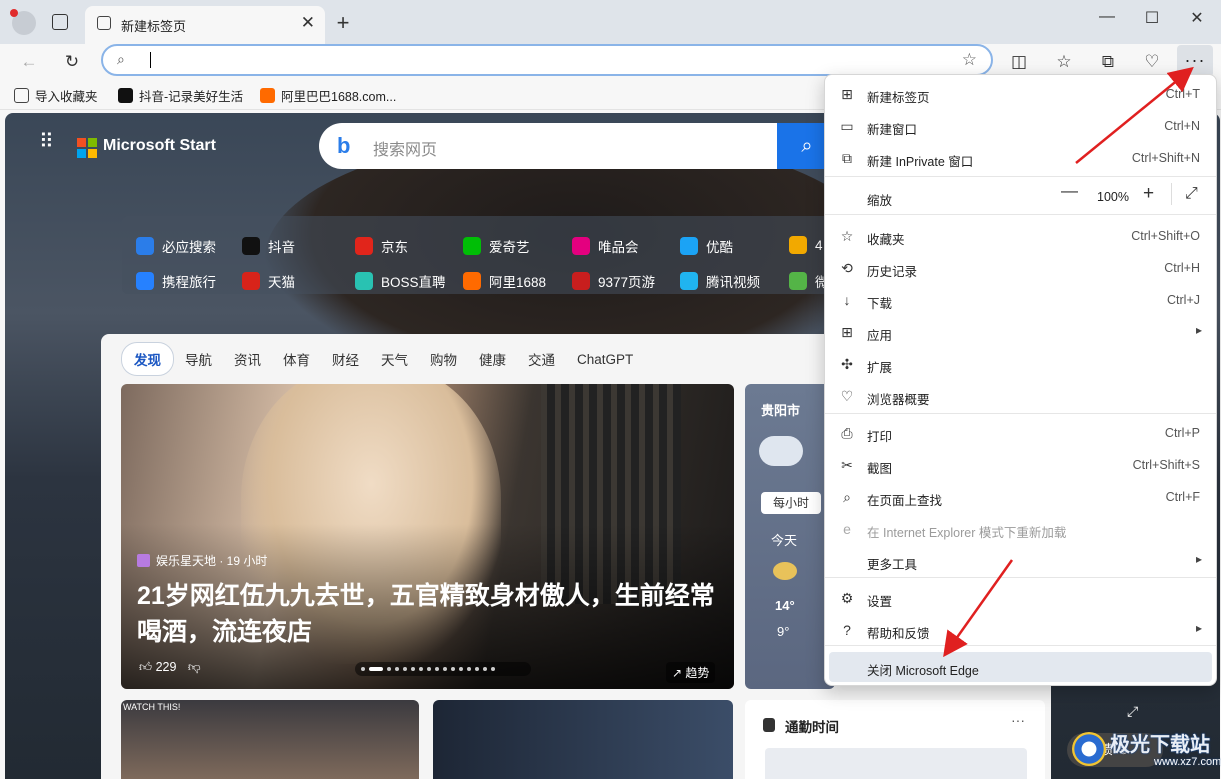 The width and height of the screenshot is (1221, 779). Describe the element at coordinates (691, 672) in the screenshot. I see `trend-badge: ↗ 趋势` at that location.